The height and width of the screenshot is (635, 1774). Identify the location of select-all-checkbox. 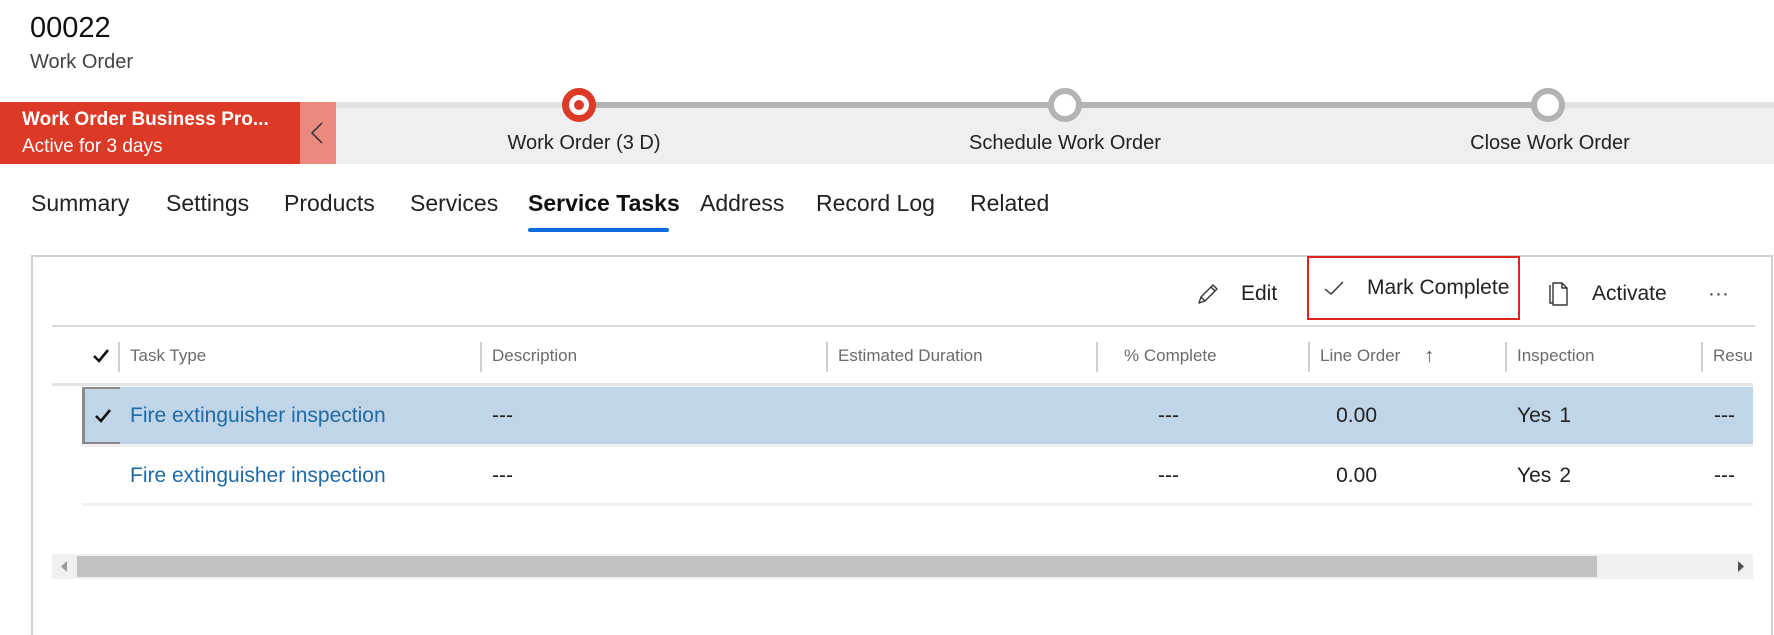
(101, 356).